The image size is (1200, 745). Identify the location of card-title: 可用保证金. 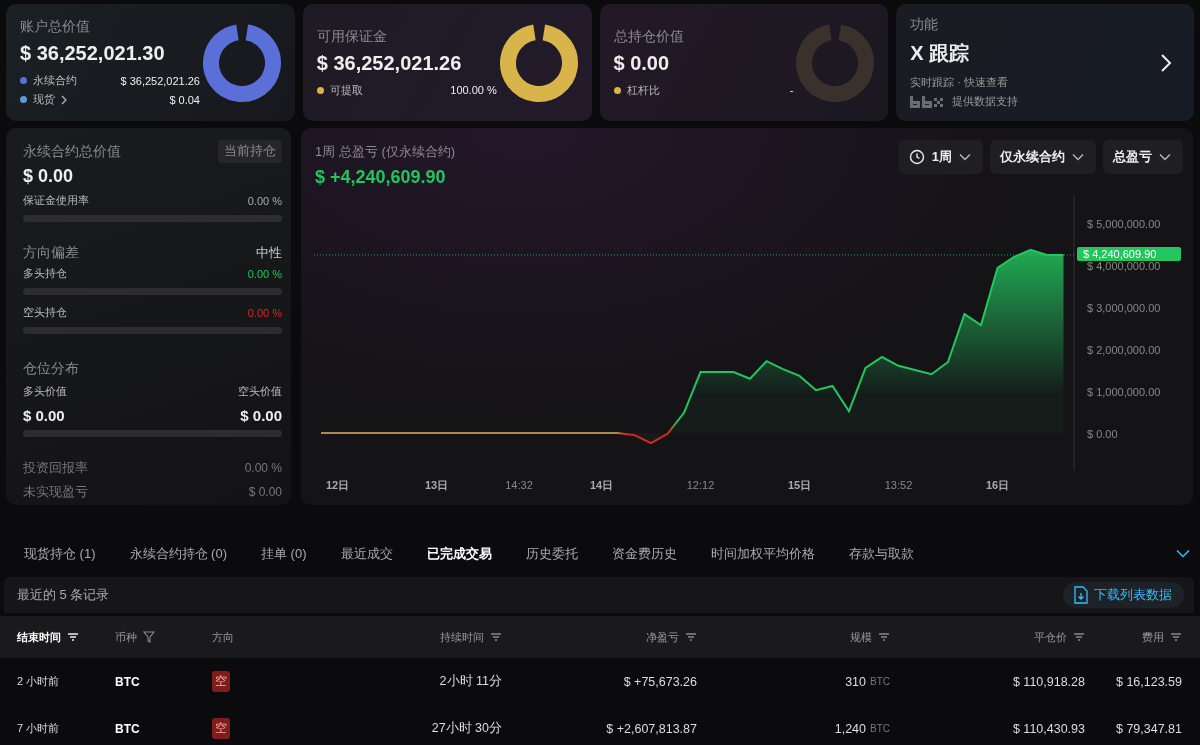
(352, 36).